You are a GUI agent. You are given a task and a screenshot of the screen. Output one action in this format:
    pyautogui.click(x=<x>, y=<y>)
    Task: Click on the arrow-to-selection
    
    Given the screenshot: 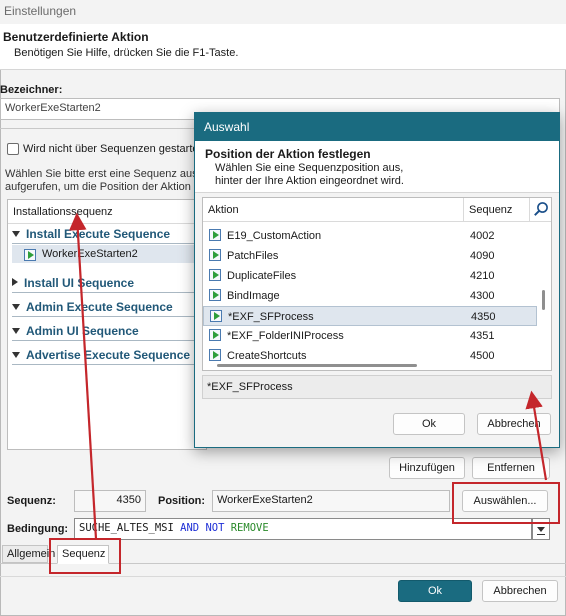 What is the action you would take?
    pyautogui.click(x=536, y=435)
    